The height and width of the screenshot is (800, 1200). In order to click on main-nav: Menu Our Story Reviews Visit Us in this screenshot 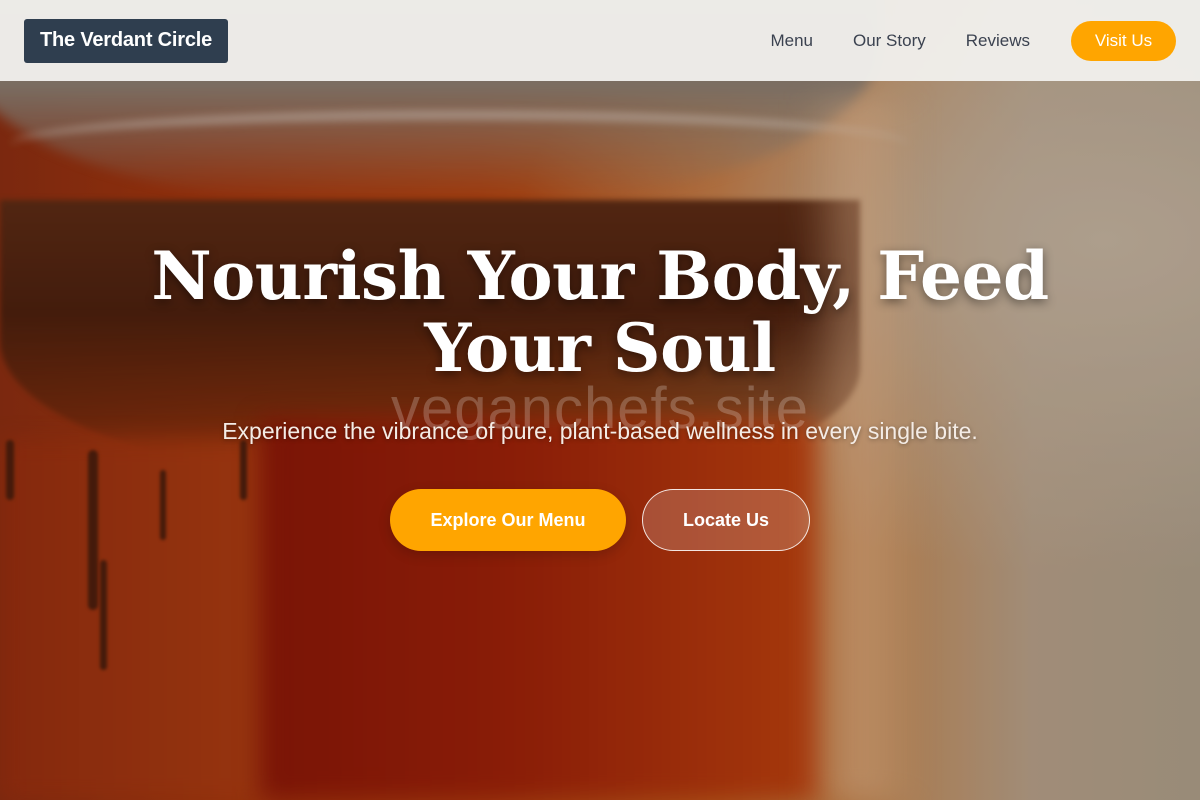, I will do `click(953, 40)`.